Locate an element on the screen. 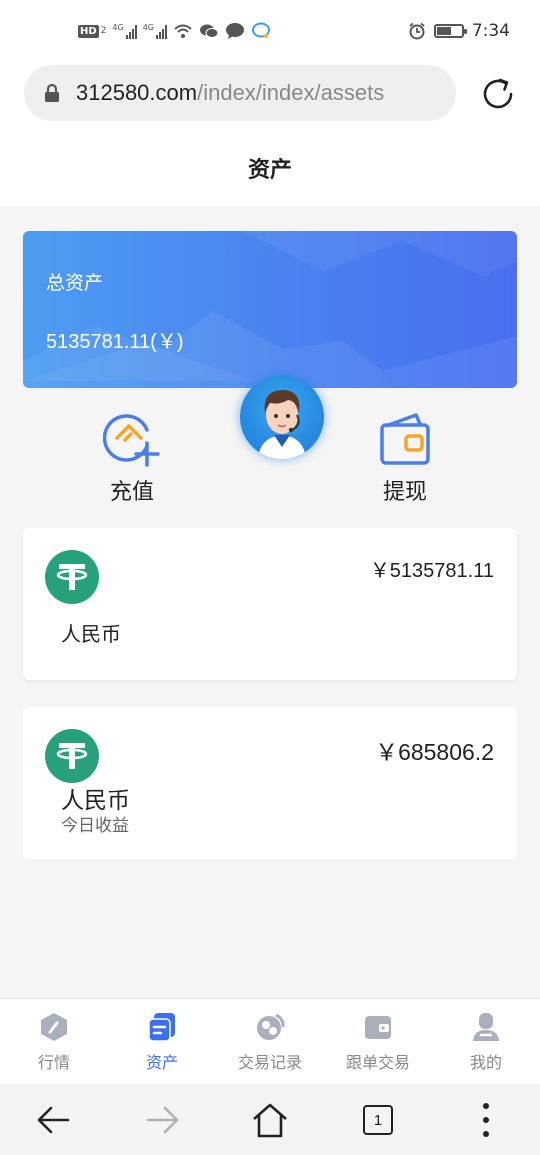 This screenshot has height=1155, width=540. status-icons-left: HD 2 4G 4G is located at coordinates (174, 31).